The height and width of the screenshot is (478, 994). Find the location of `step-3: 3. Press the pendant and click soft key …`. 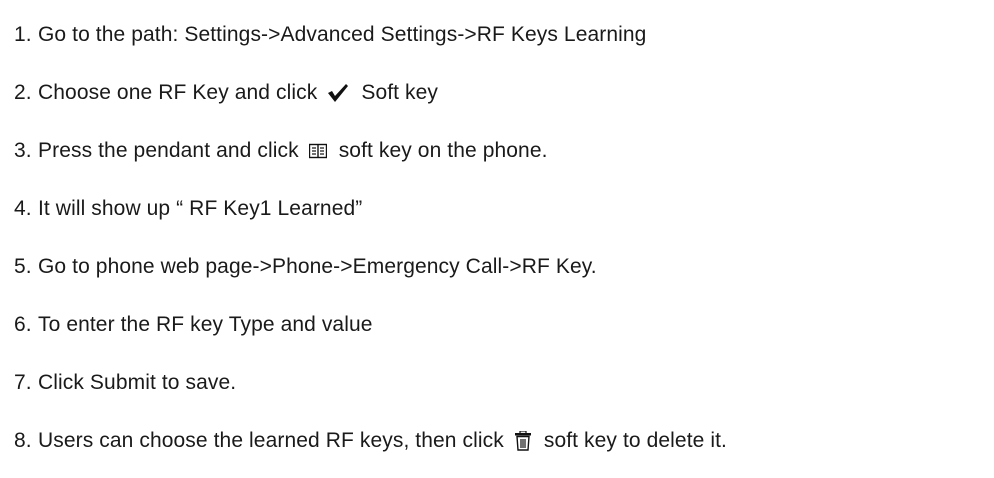

step-3: 3. Press the pendant and click soft key … is located at coordinates (501, 151).